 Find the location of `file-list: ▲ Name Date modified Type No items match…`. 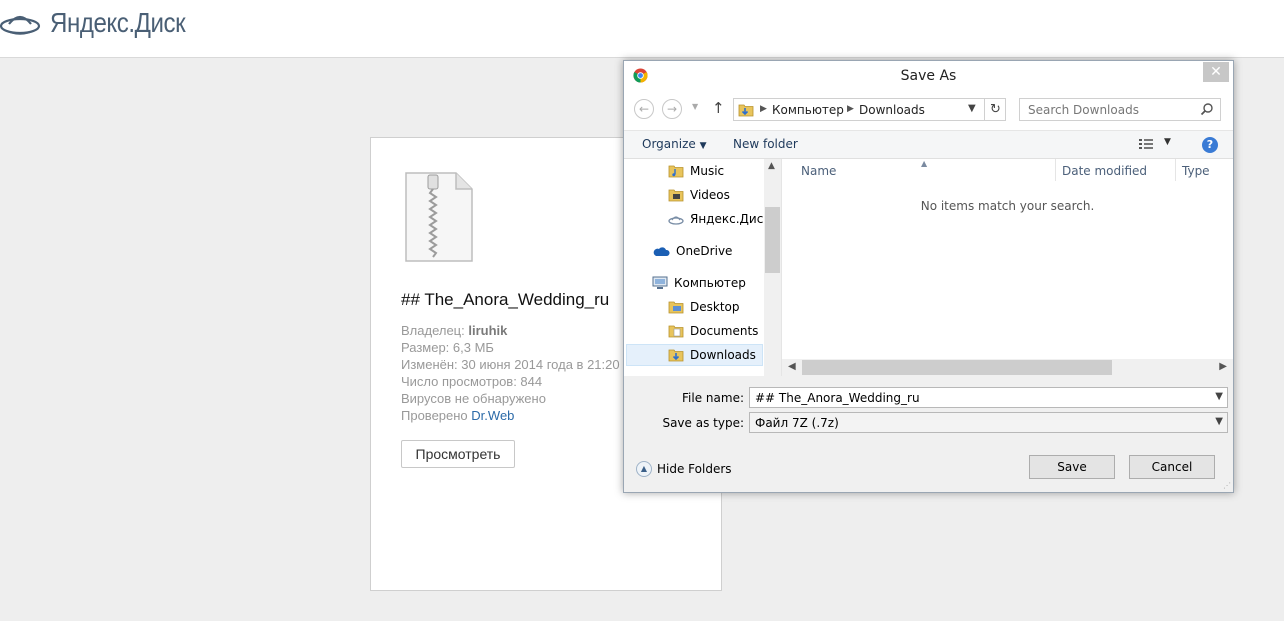

file-list: ▲ Name Date modified Type No items match… is located at coordinates (1007, 267).